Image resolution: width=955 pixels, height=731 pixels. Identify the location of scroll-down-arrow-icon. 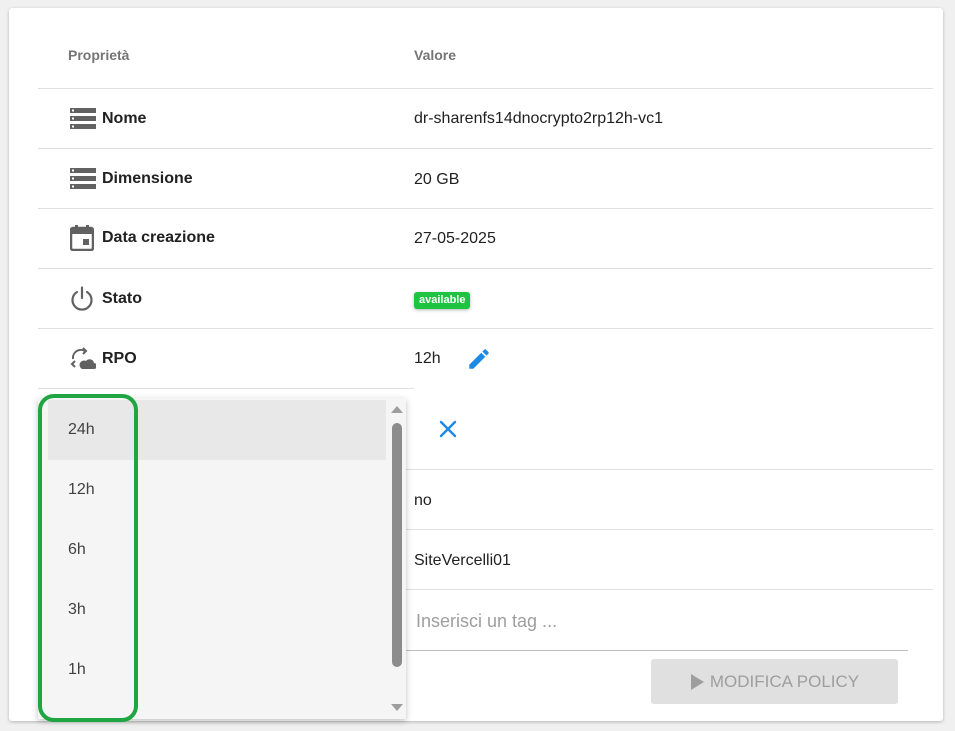
(397, 707).